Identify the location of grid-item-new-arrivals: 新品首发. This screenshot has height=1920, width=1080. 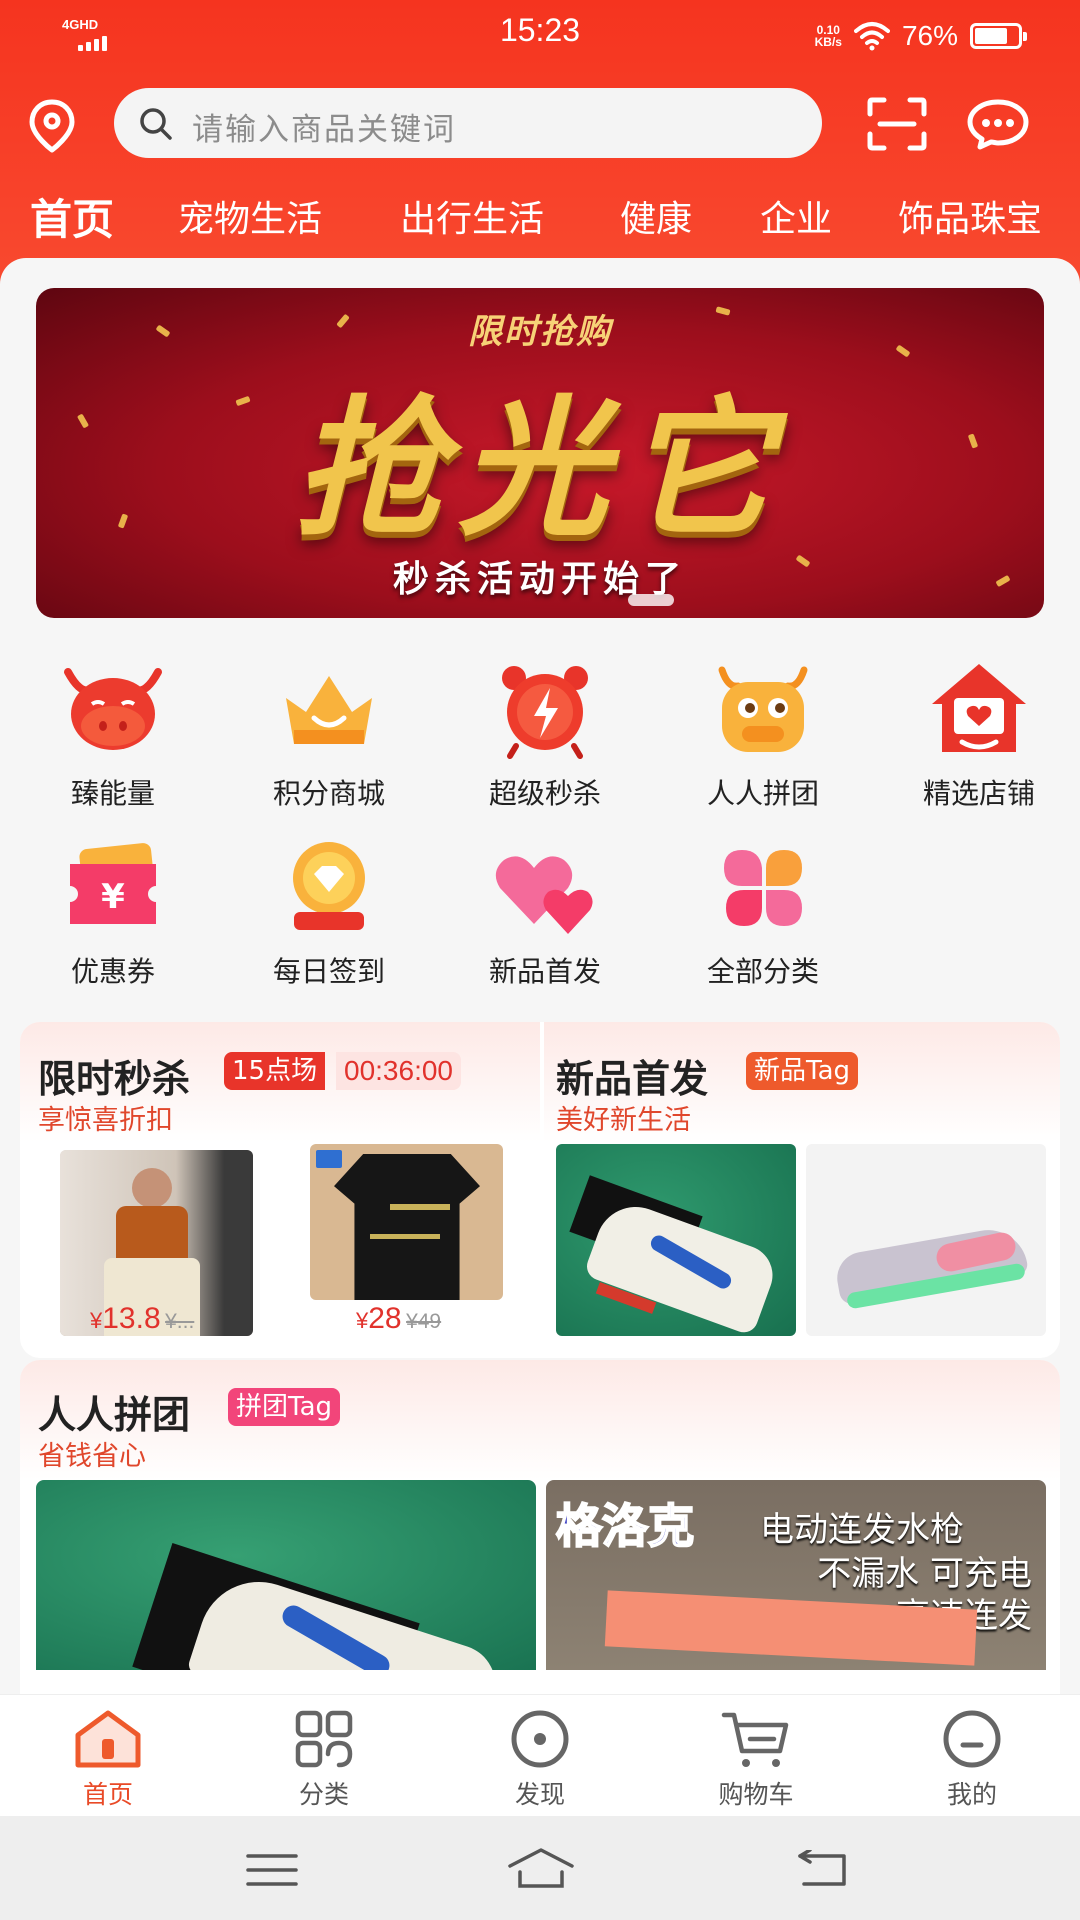
(540, 918).